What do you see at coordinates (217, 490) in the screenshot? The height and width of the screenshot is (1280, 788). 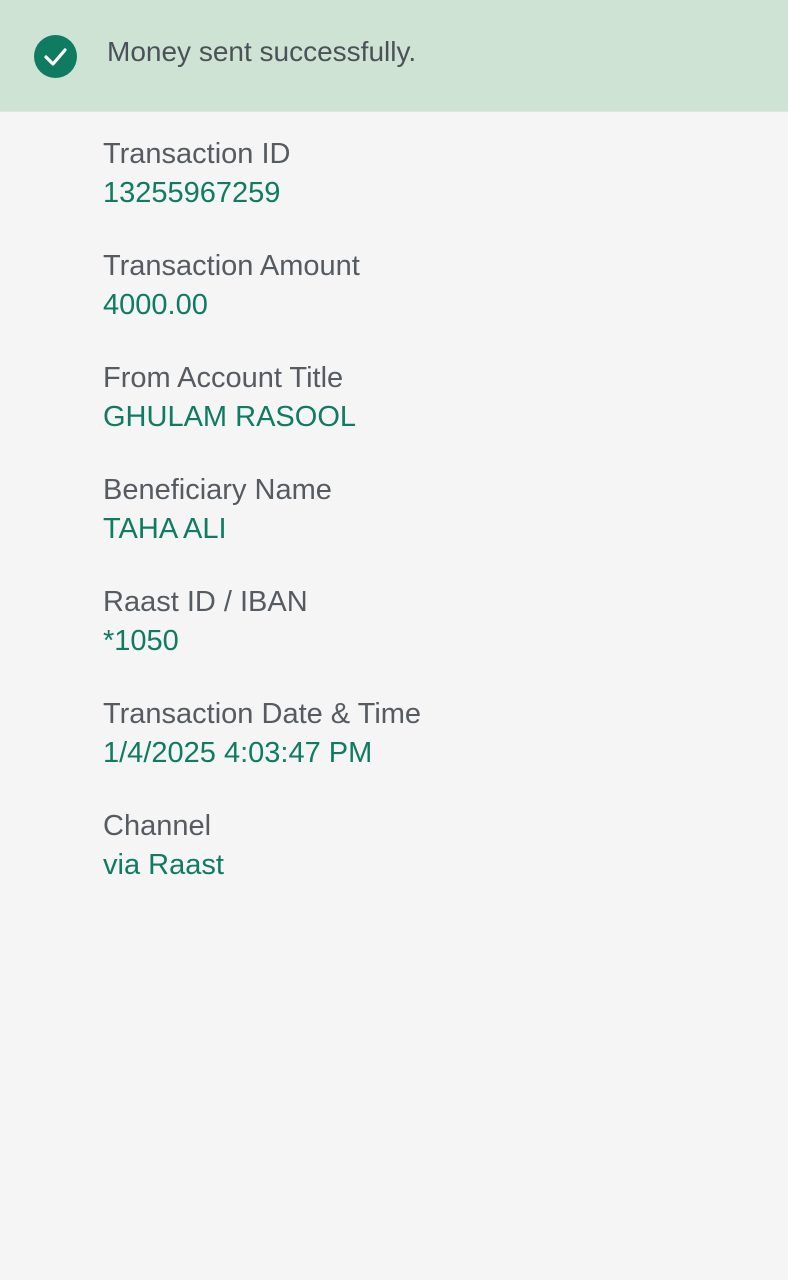 I see `beneficiary-name-label: Beneficiary Name` at bounding box center [217, 490].